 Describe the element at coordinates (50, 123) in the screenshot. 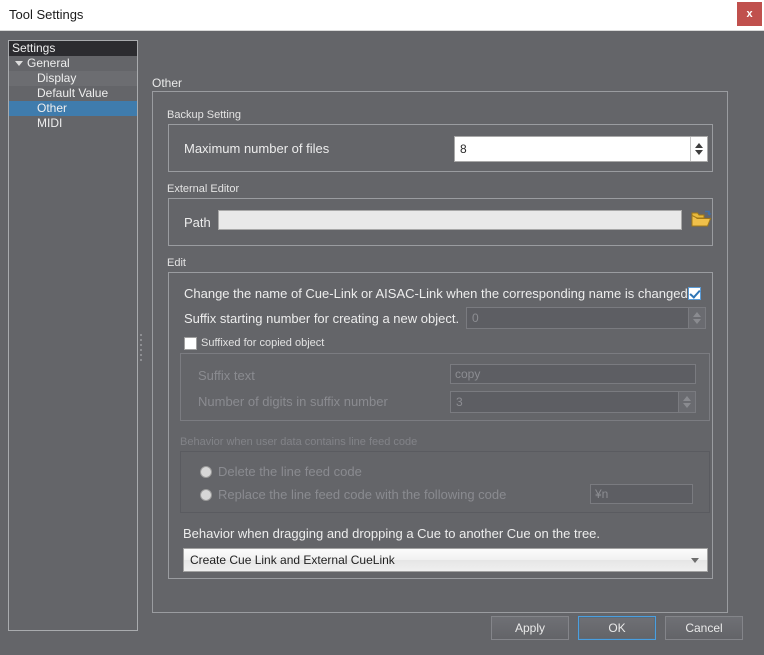

I see `tree-item-label: MIDI` at that location.